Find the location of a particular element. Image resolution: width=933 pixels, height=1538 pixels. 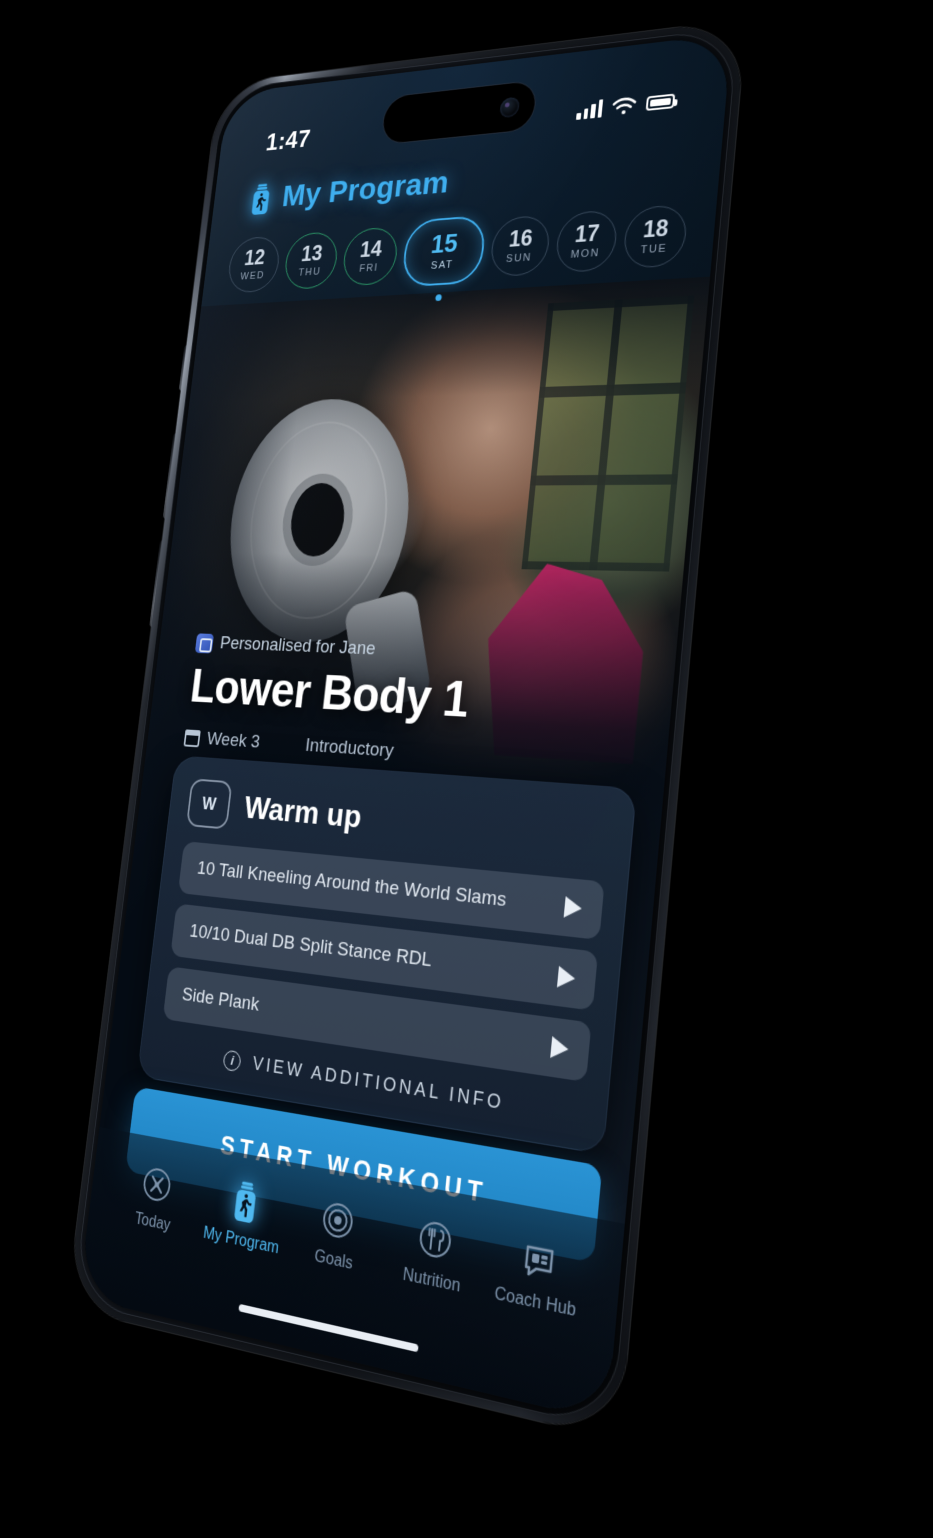

exercise-name: 10/10 Dual DB Split Stance RDL is located at coordinates (310, 946).